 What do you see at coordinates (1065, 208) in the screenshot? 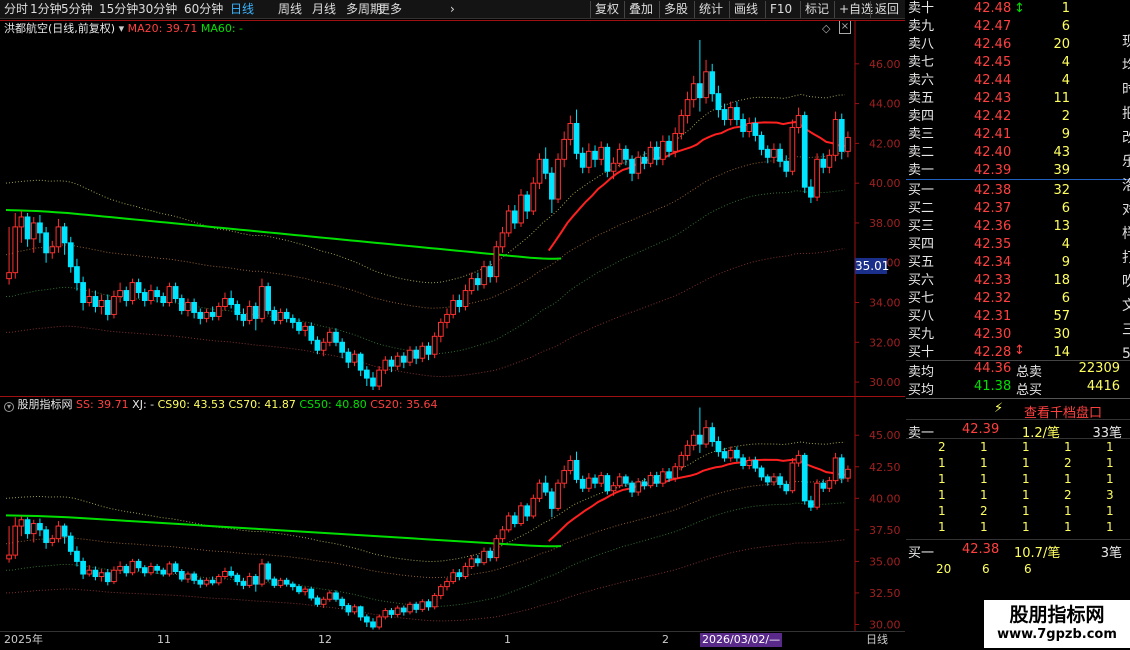
I see `level-volume: 6` at bounding box center [1065, 208].